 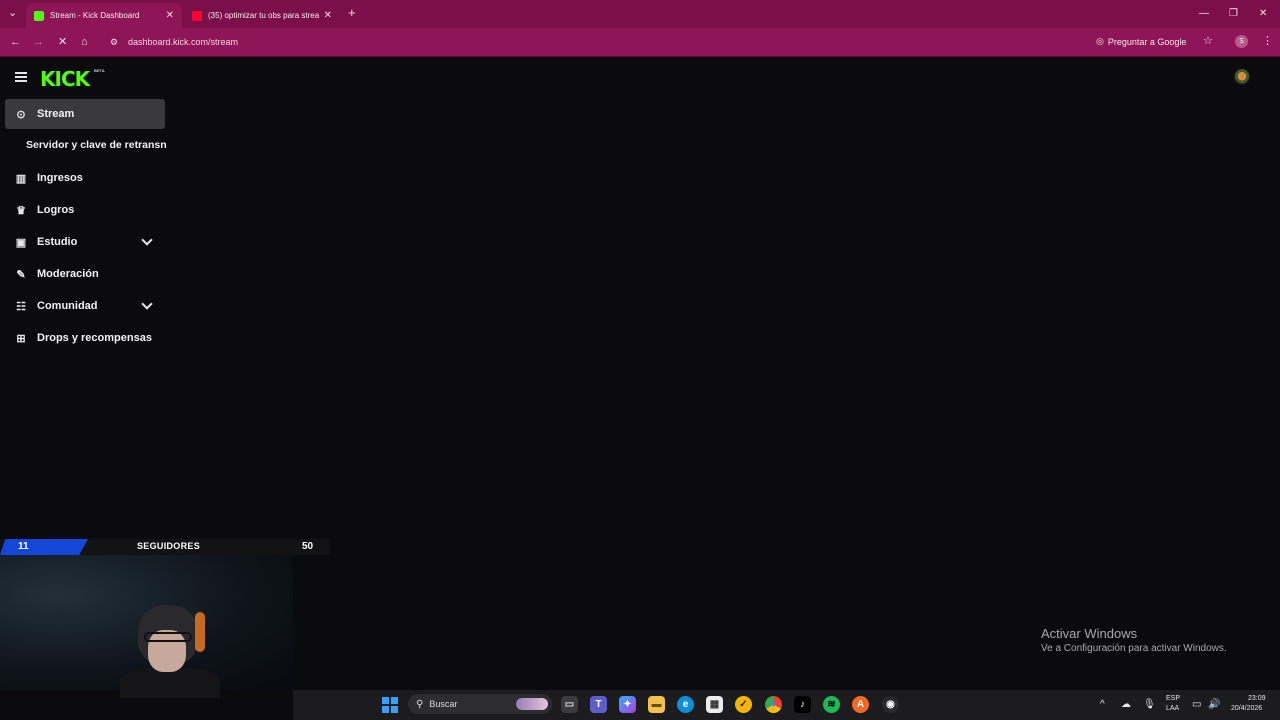 What do you see at coordinates (56, 210) in the screenshot?
I see `sidebar-item-label: Logros` at bounding box center [56, 210].